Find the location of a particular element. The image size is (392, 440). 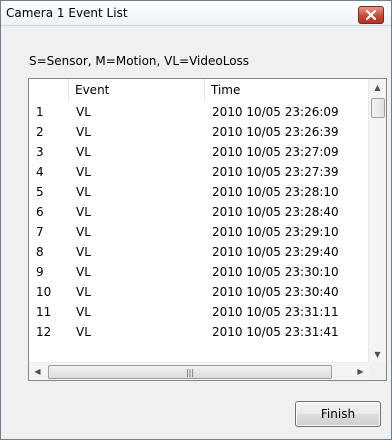

table-row: 5 VL 2010 10/05 23:28:10 is located at coordinates (199, 192).